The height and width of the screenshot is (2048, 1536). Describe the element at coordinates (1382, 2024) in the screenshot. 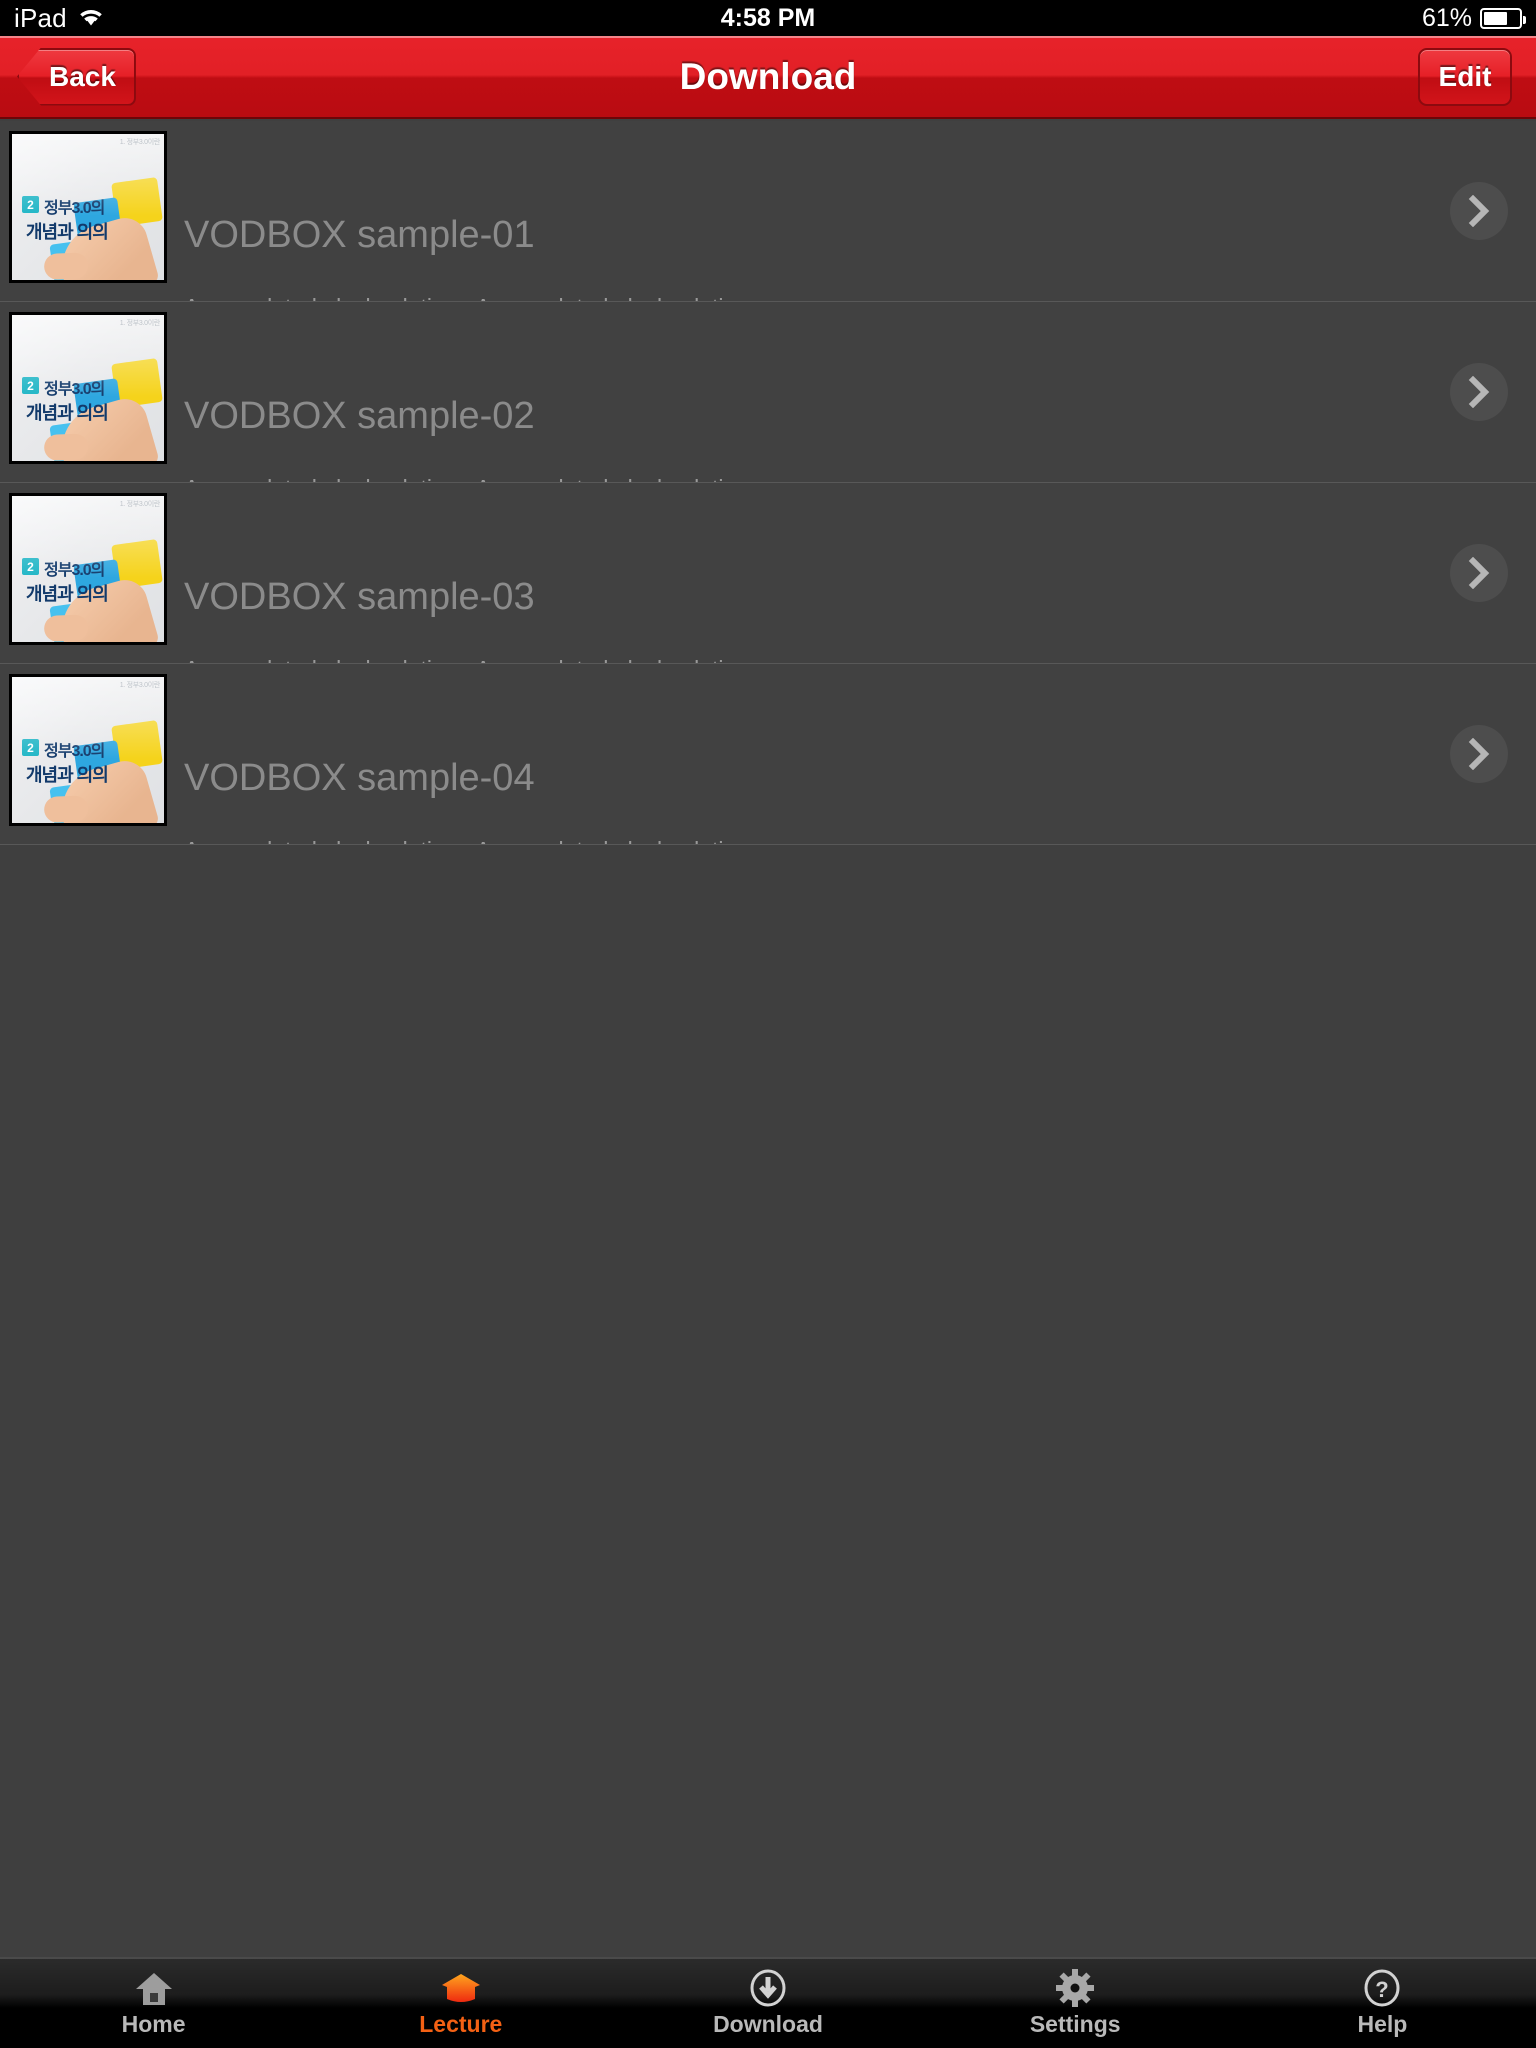

I see `tab-help-label: Help` at that location.